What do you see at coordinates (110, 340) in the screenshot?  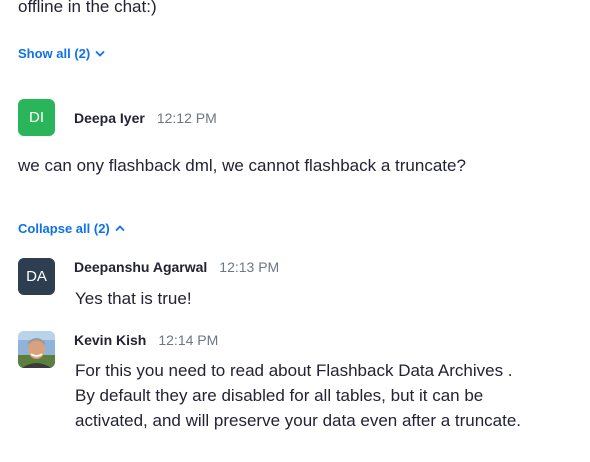 I see `sender-name: Kevin Kish` at bounding box center [110, 340].